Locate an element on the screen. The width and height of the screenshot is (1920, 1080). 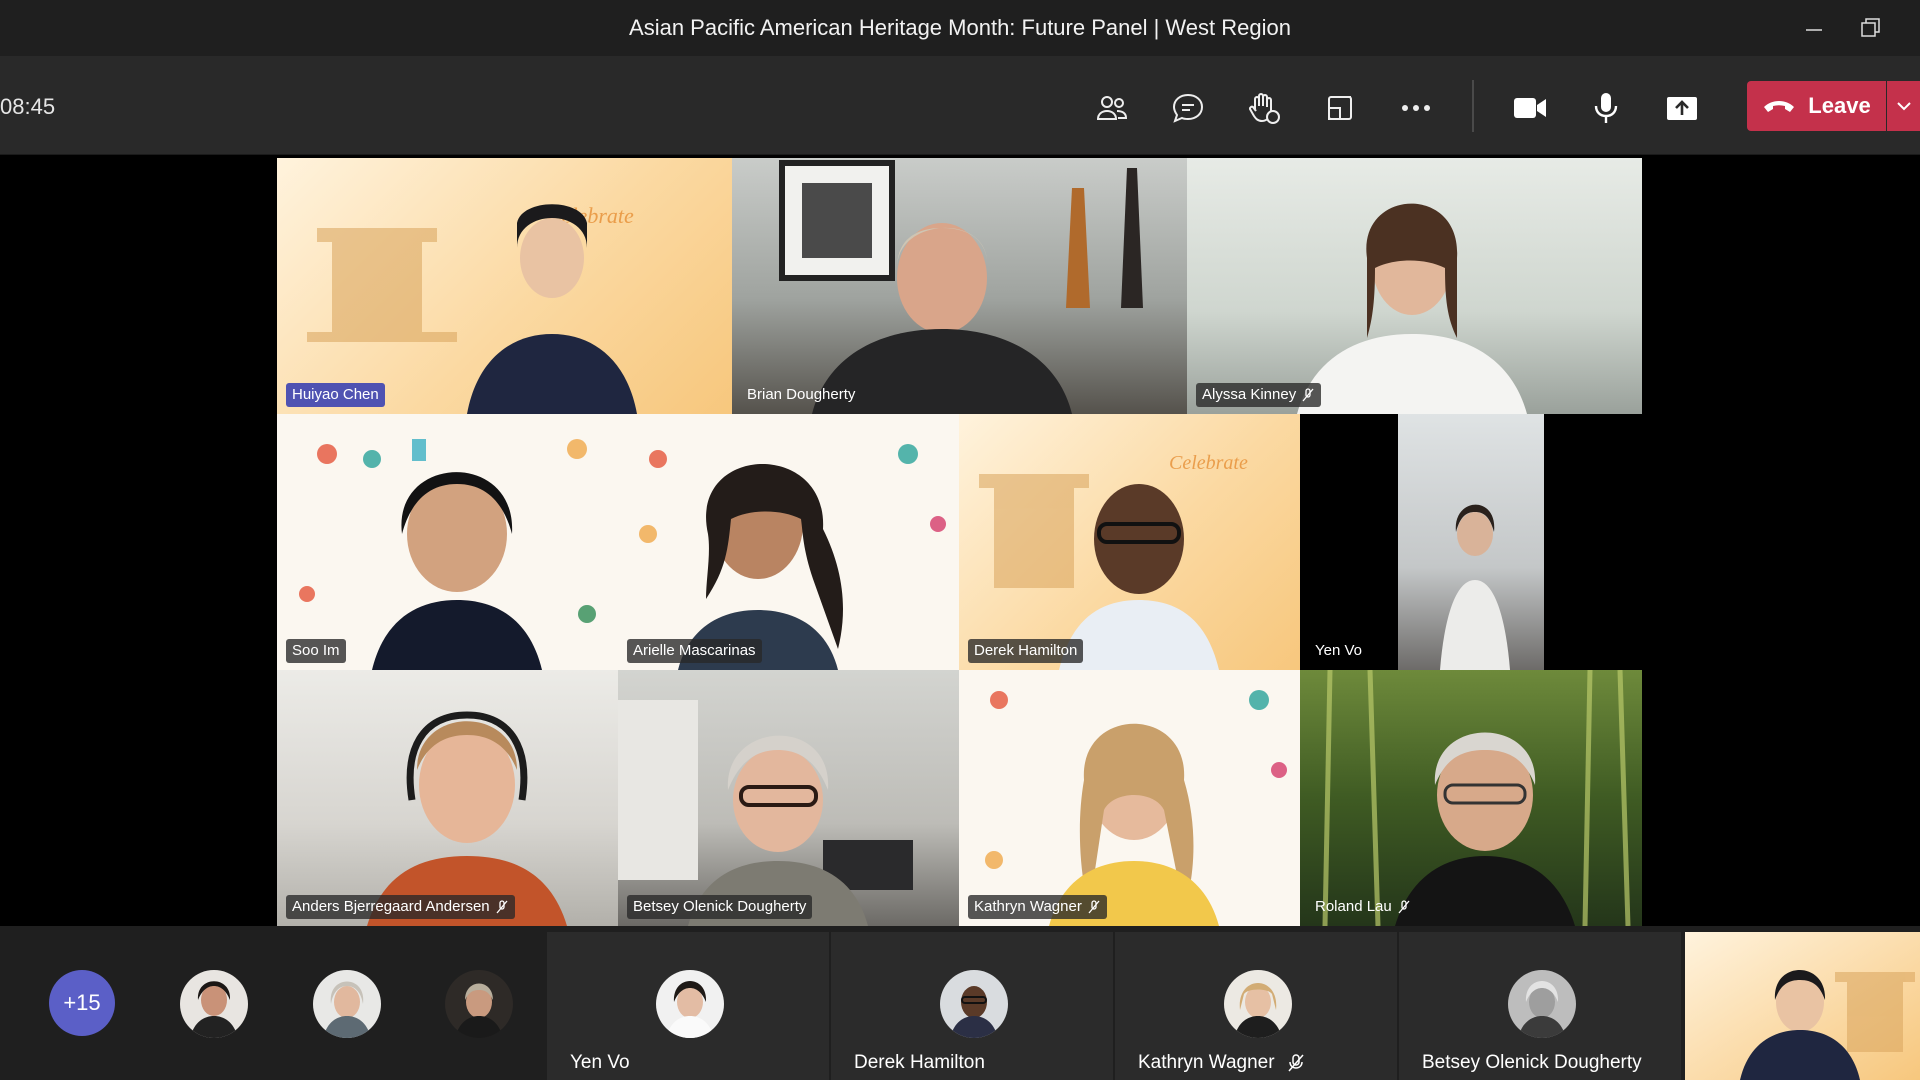
mic-icon is located at coordinates (1606, 108).